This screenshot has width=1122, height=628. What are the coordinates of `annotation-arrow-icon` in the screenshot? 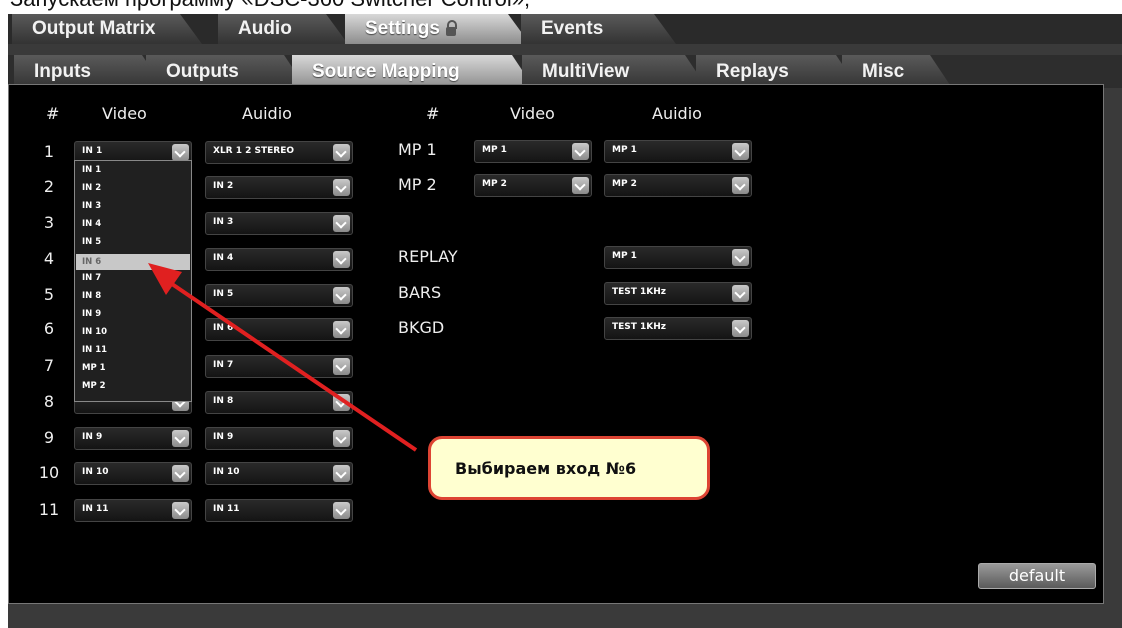 It's located at (283, 357).